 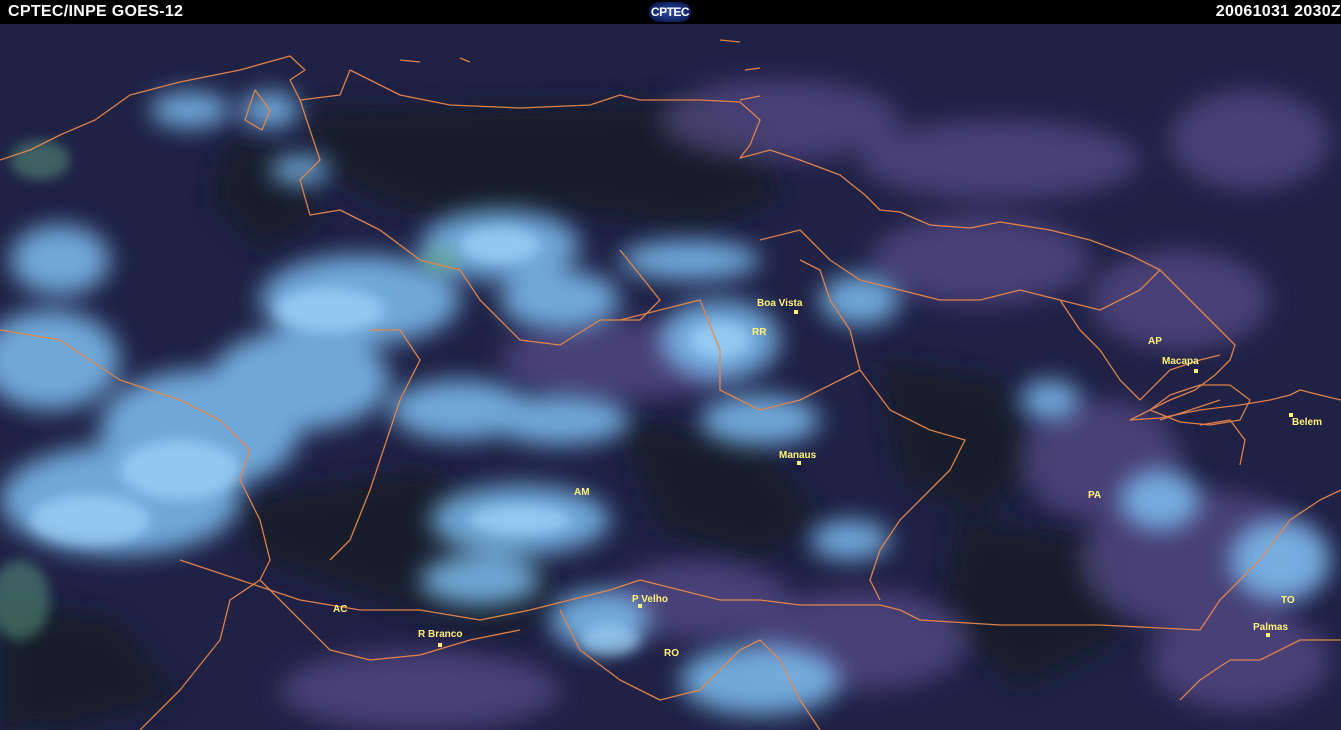 What do you see at coordinates (1094, 495) in the screenshot?
I see `label-pa: PA` at bounding box center [1094, 495].